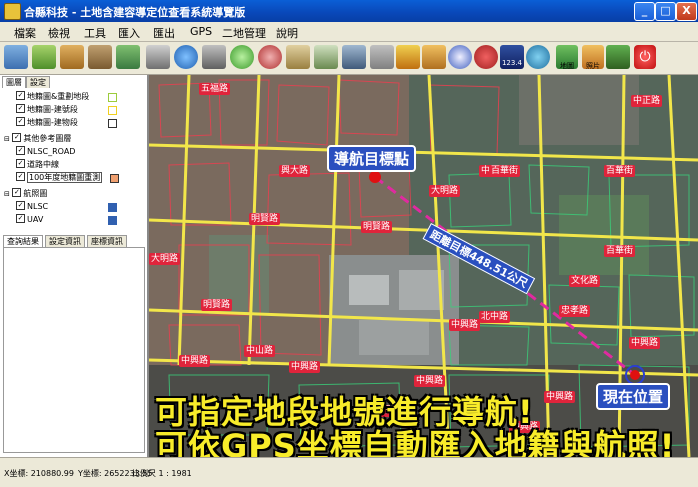 This screenshot has height=487, width=698. Describe the element at coordinates (162, 473) in the screenshot. I see `map-scale: 比例尺 1 : 1981` at that location.